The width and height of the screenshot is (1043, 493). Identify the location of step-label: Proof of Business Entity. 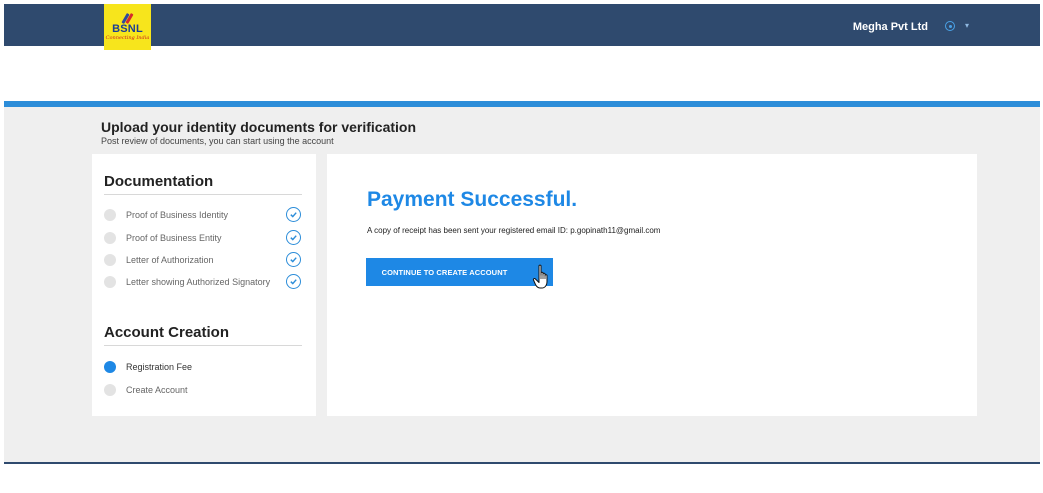
(174, 238).